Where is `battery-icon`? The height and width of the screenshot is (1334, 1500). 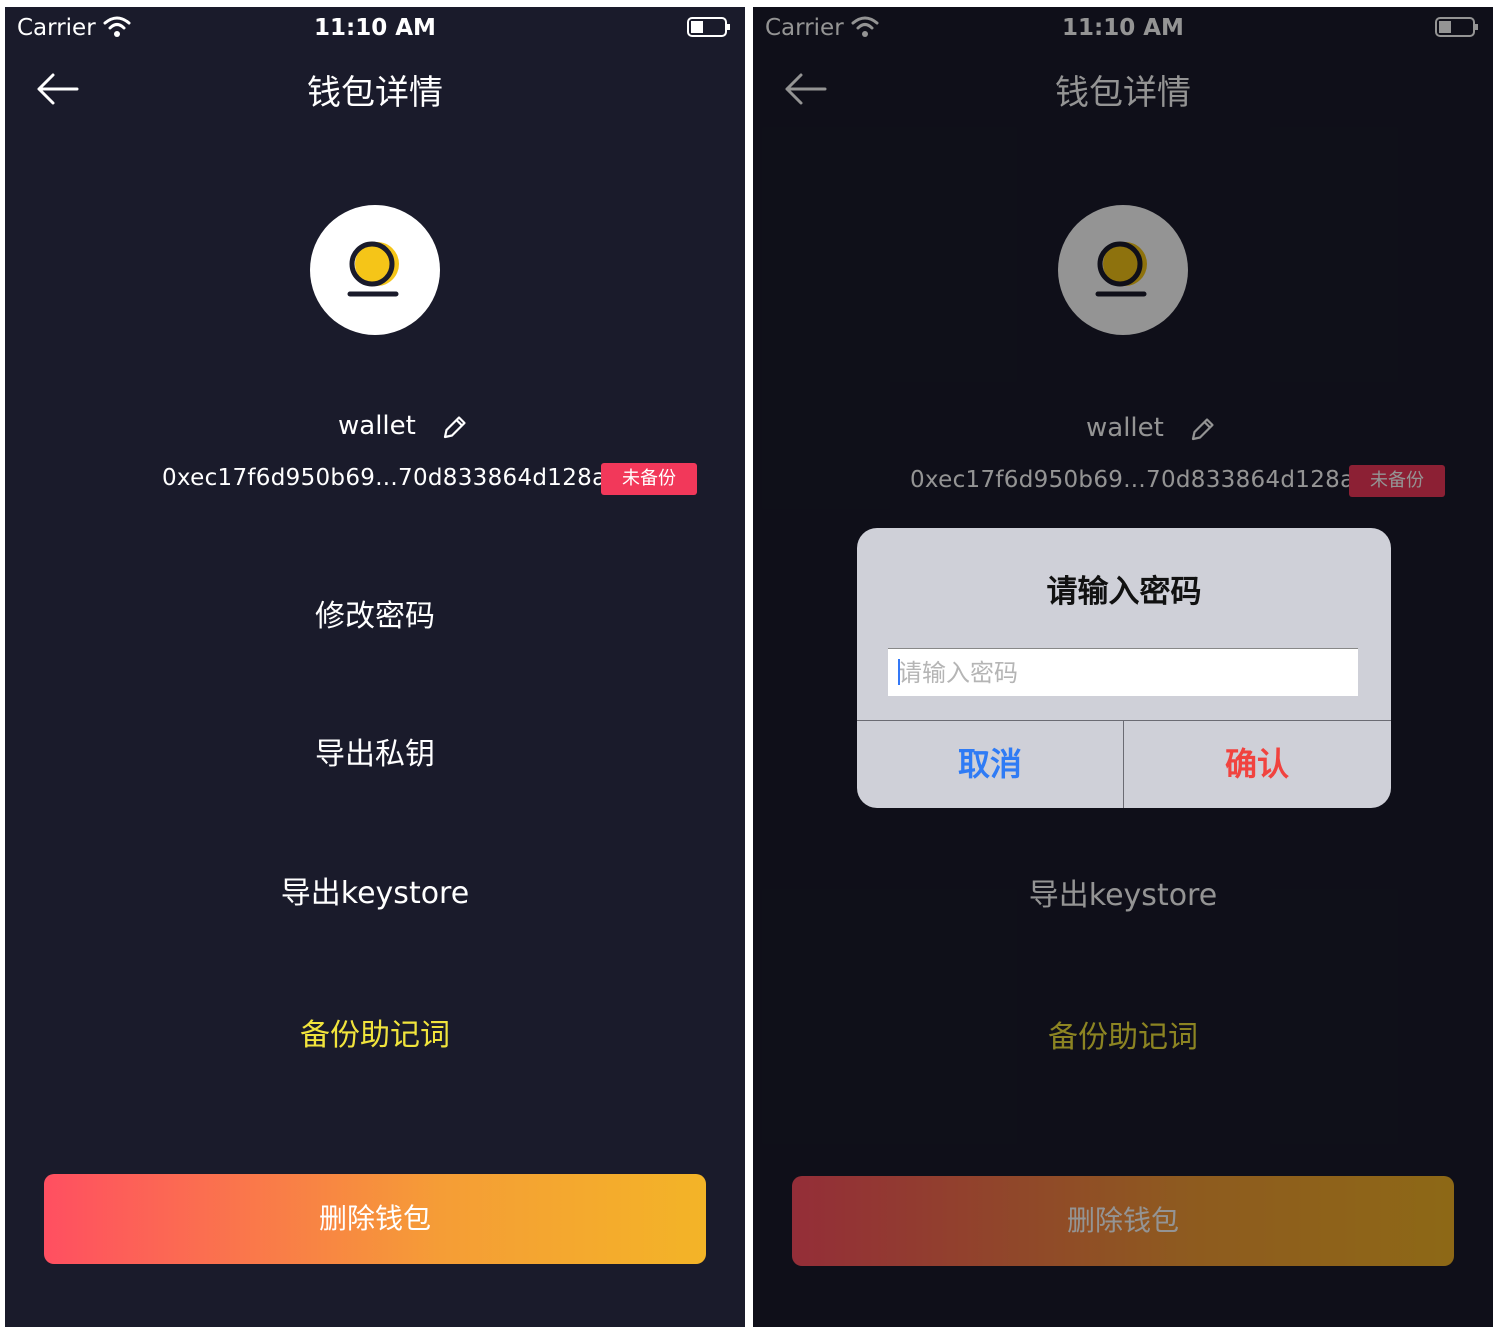
battery-icon is located at coordinates (708, 27).